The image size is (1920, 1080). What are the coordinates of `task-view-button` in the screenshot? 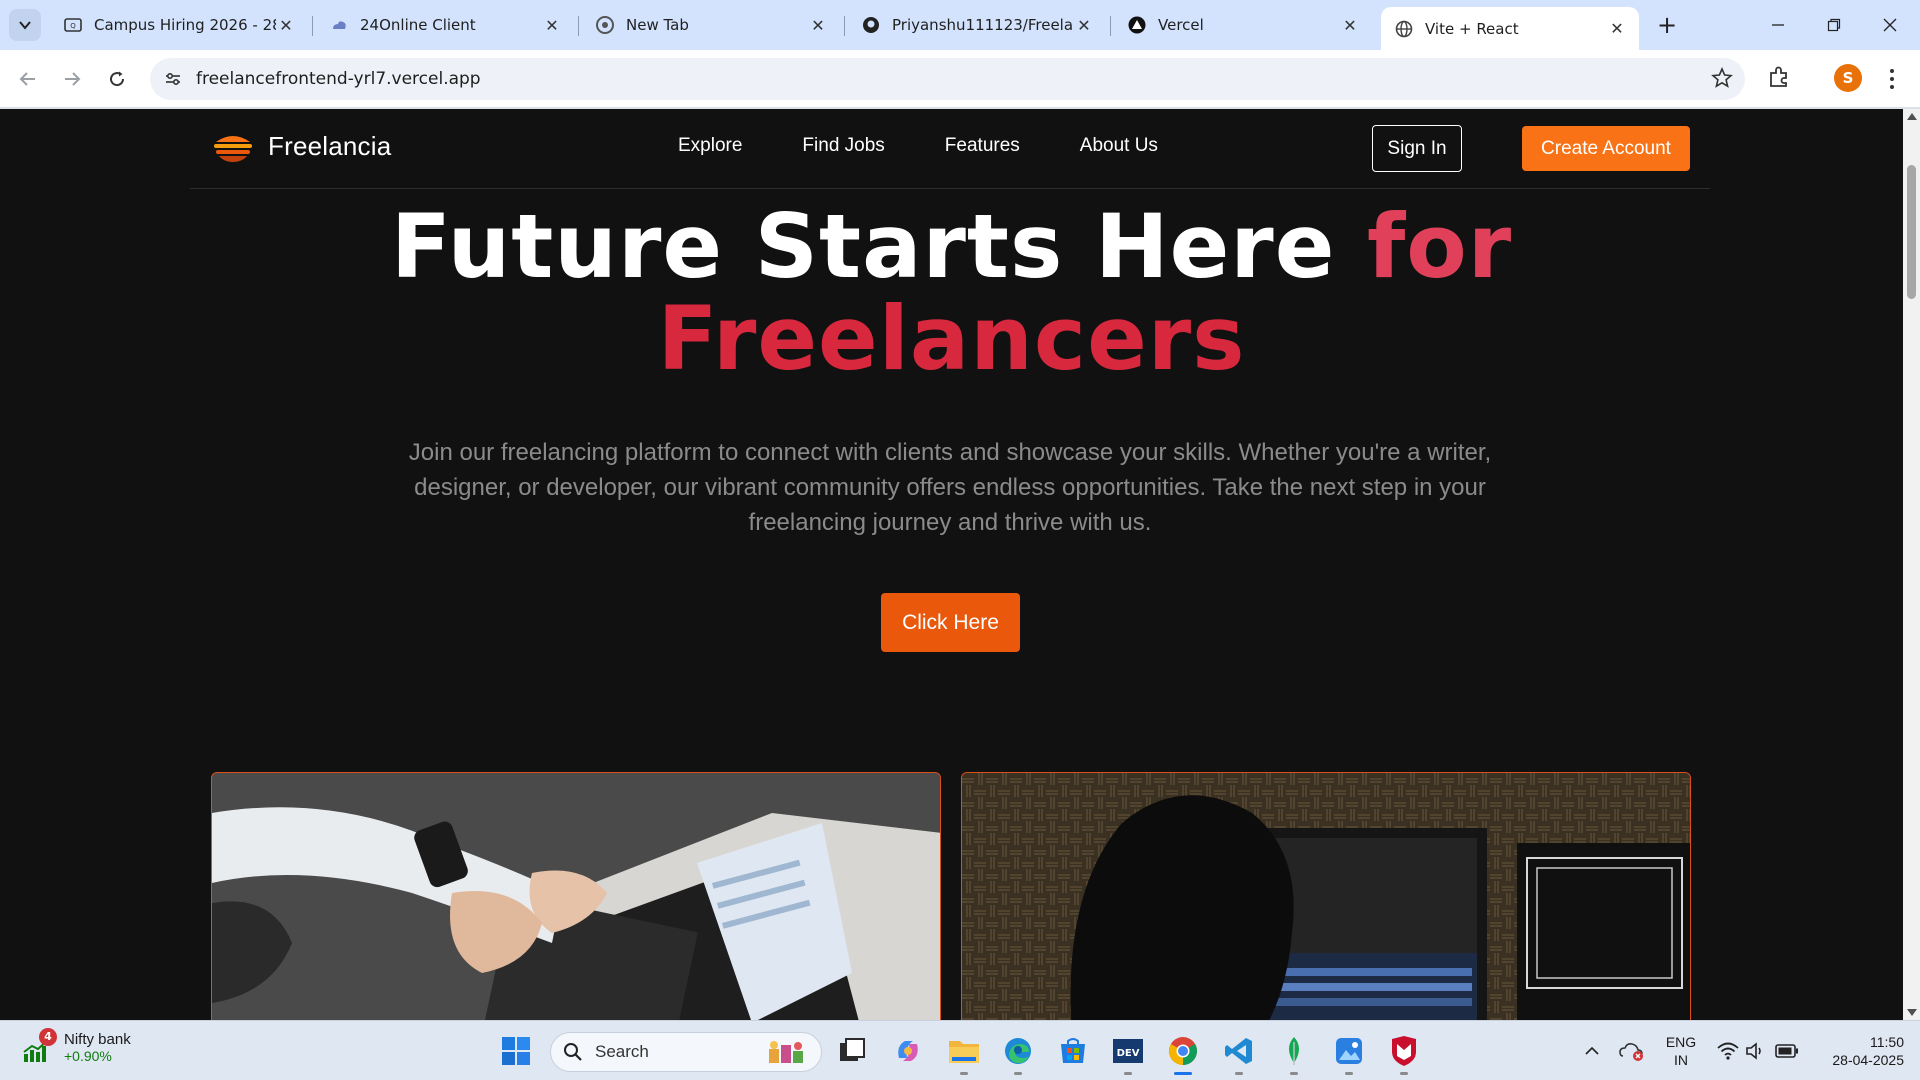 It's located at (852, 1051).